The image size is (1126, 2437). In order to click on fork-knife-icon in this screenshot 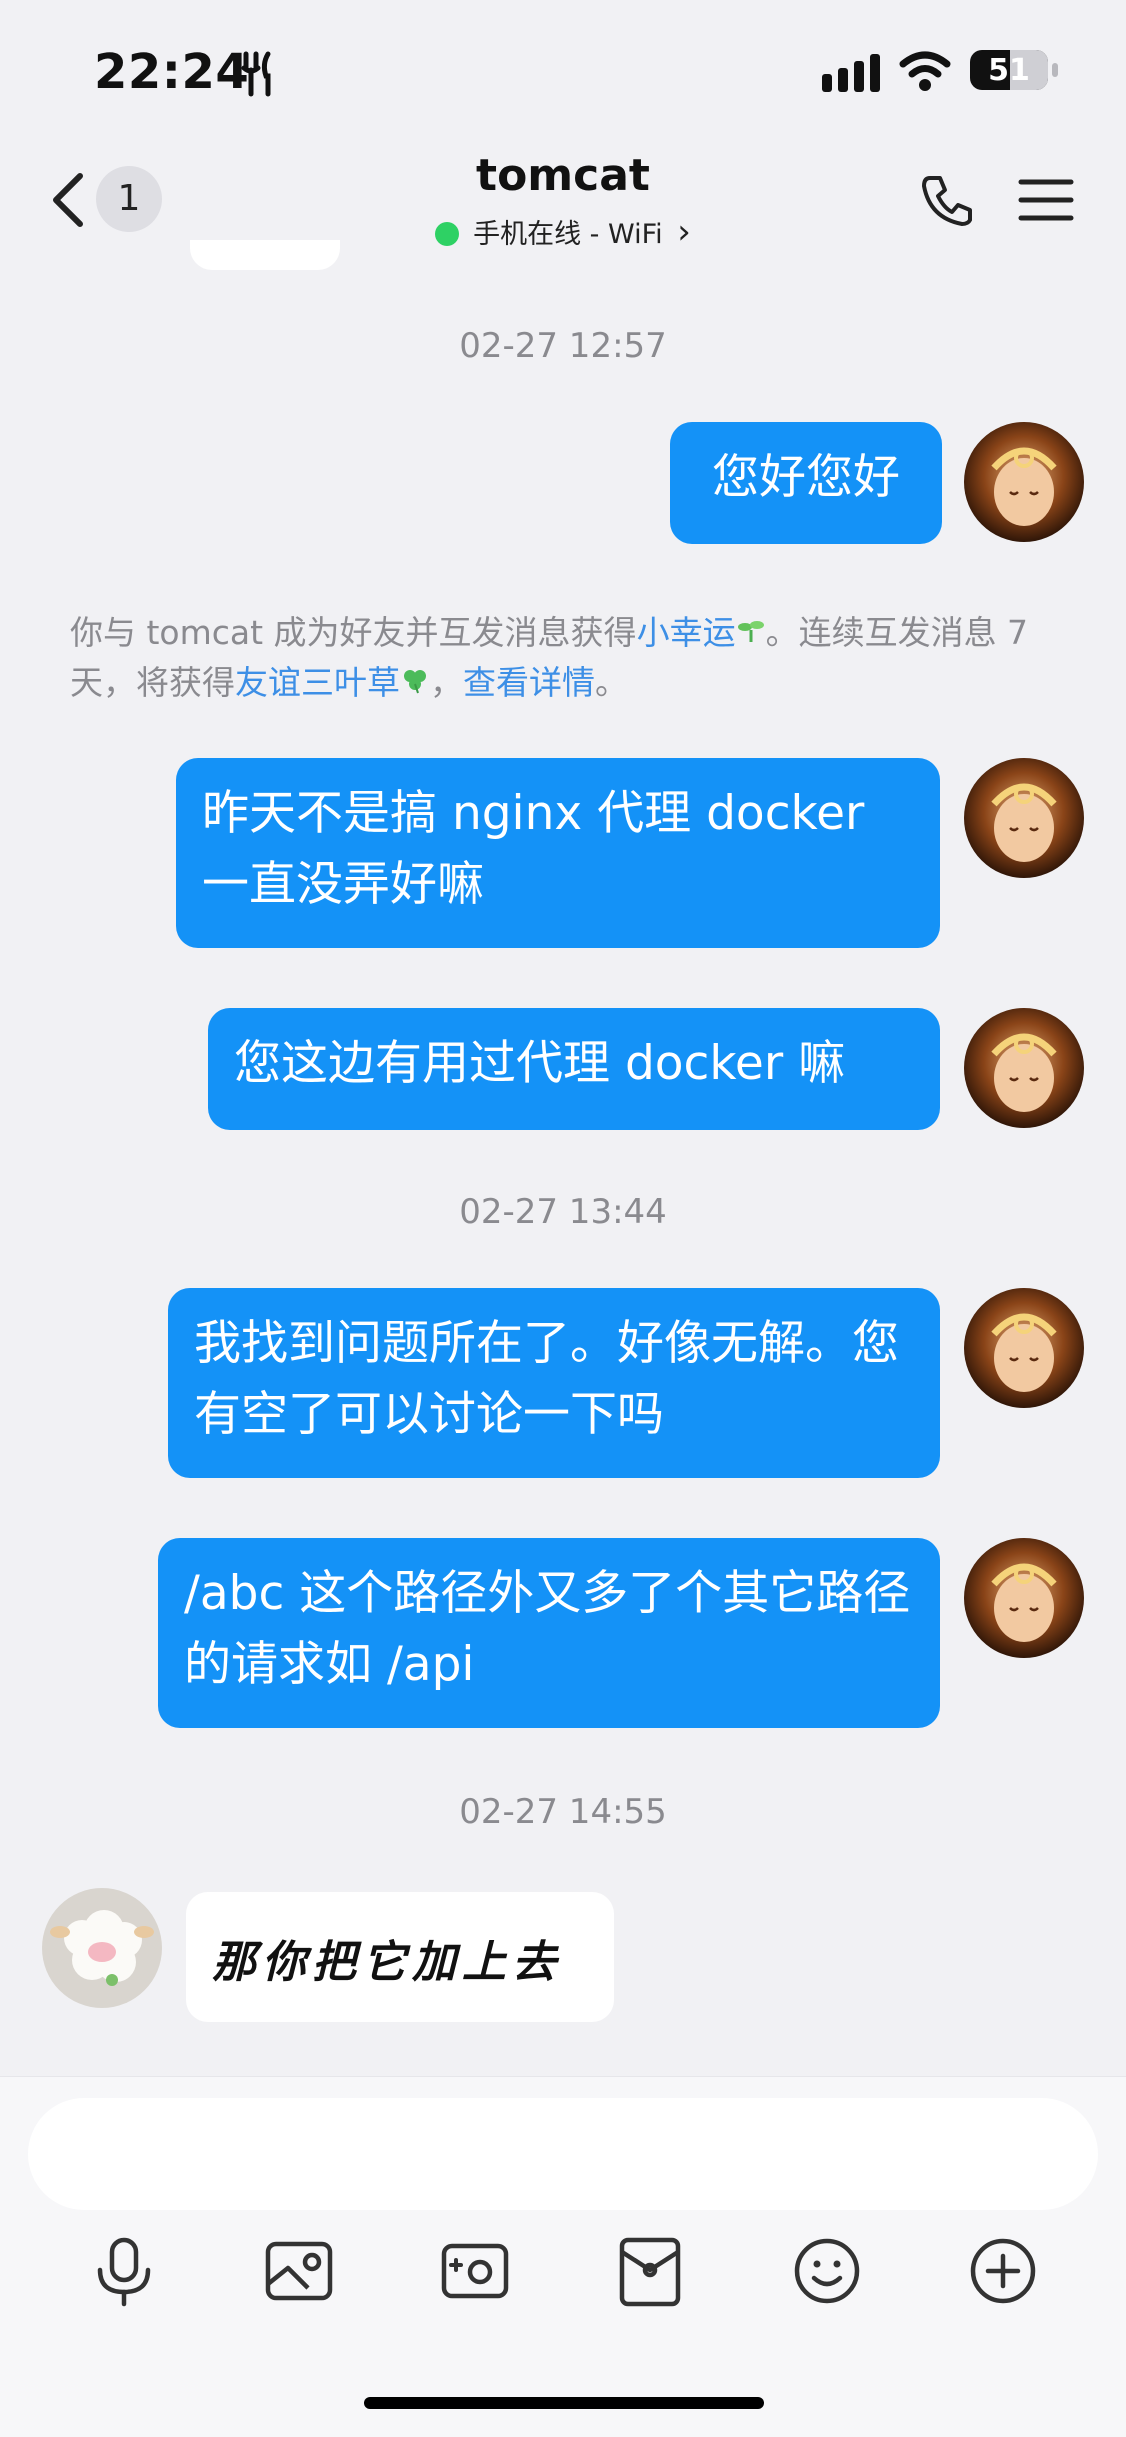, I will do `click(256, 76)`.